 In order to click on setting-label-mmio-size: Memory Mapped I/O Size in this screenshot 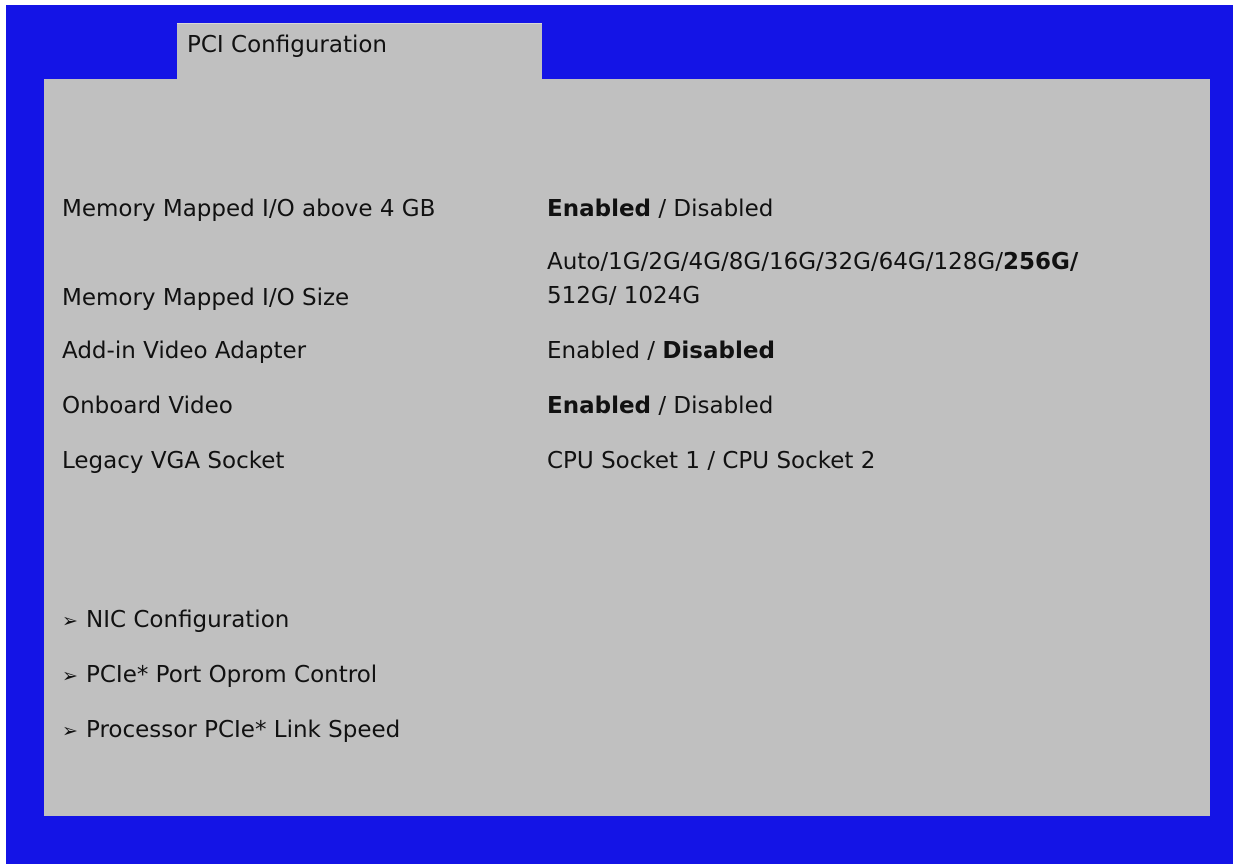, I will do `click(205, 298)`.